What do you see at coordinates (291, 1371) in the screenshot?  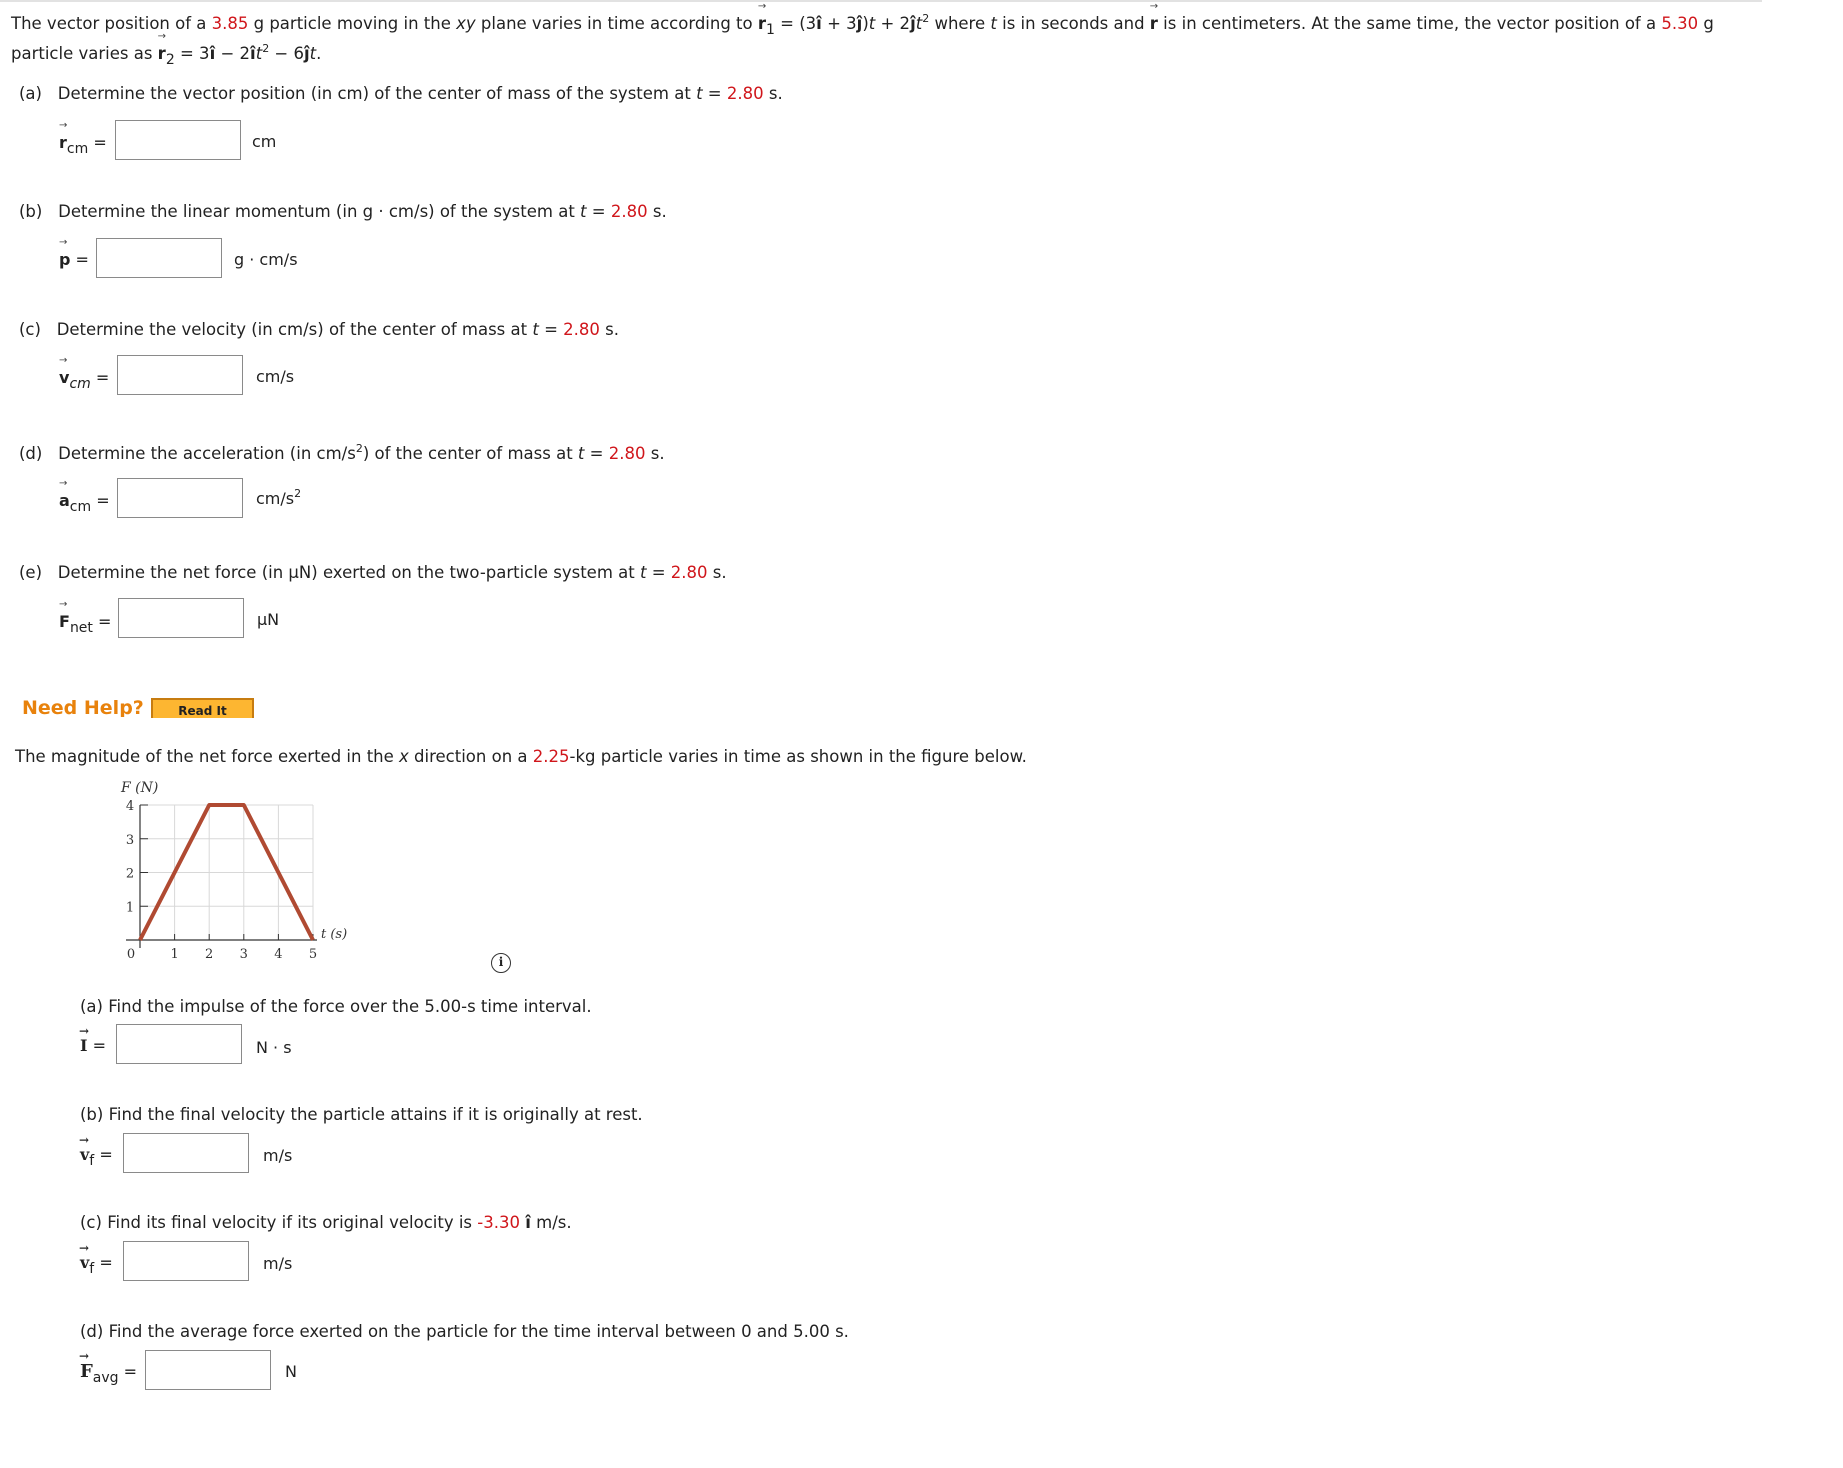 I see `favg-unit: N` at bounding box center [291, 1371].